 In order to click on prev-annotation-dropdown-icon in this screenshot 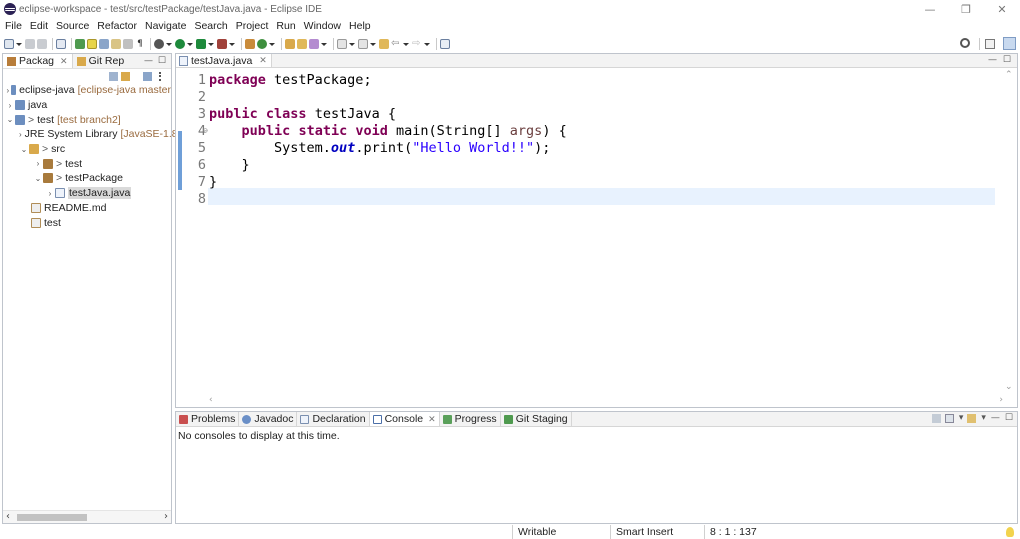, I will do `click(373, 44)`.